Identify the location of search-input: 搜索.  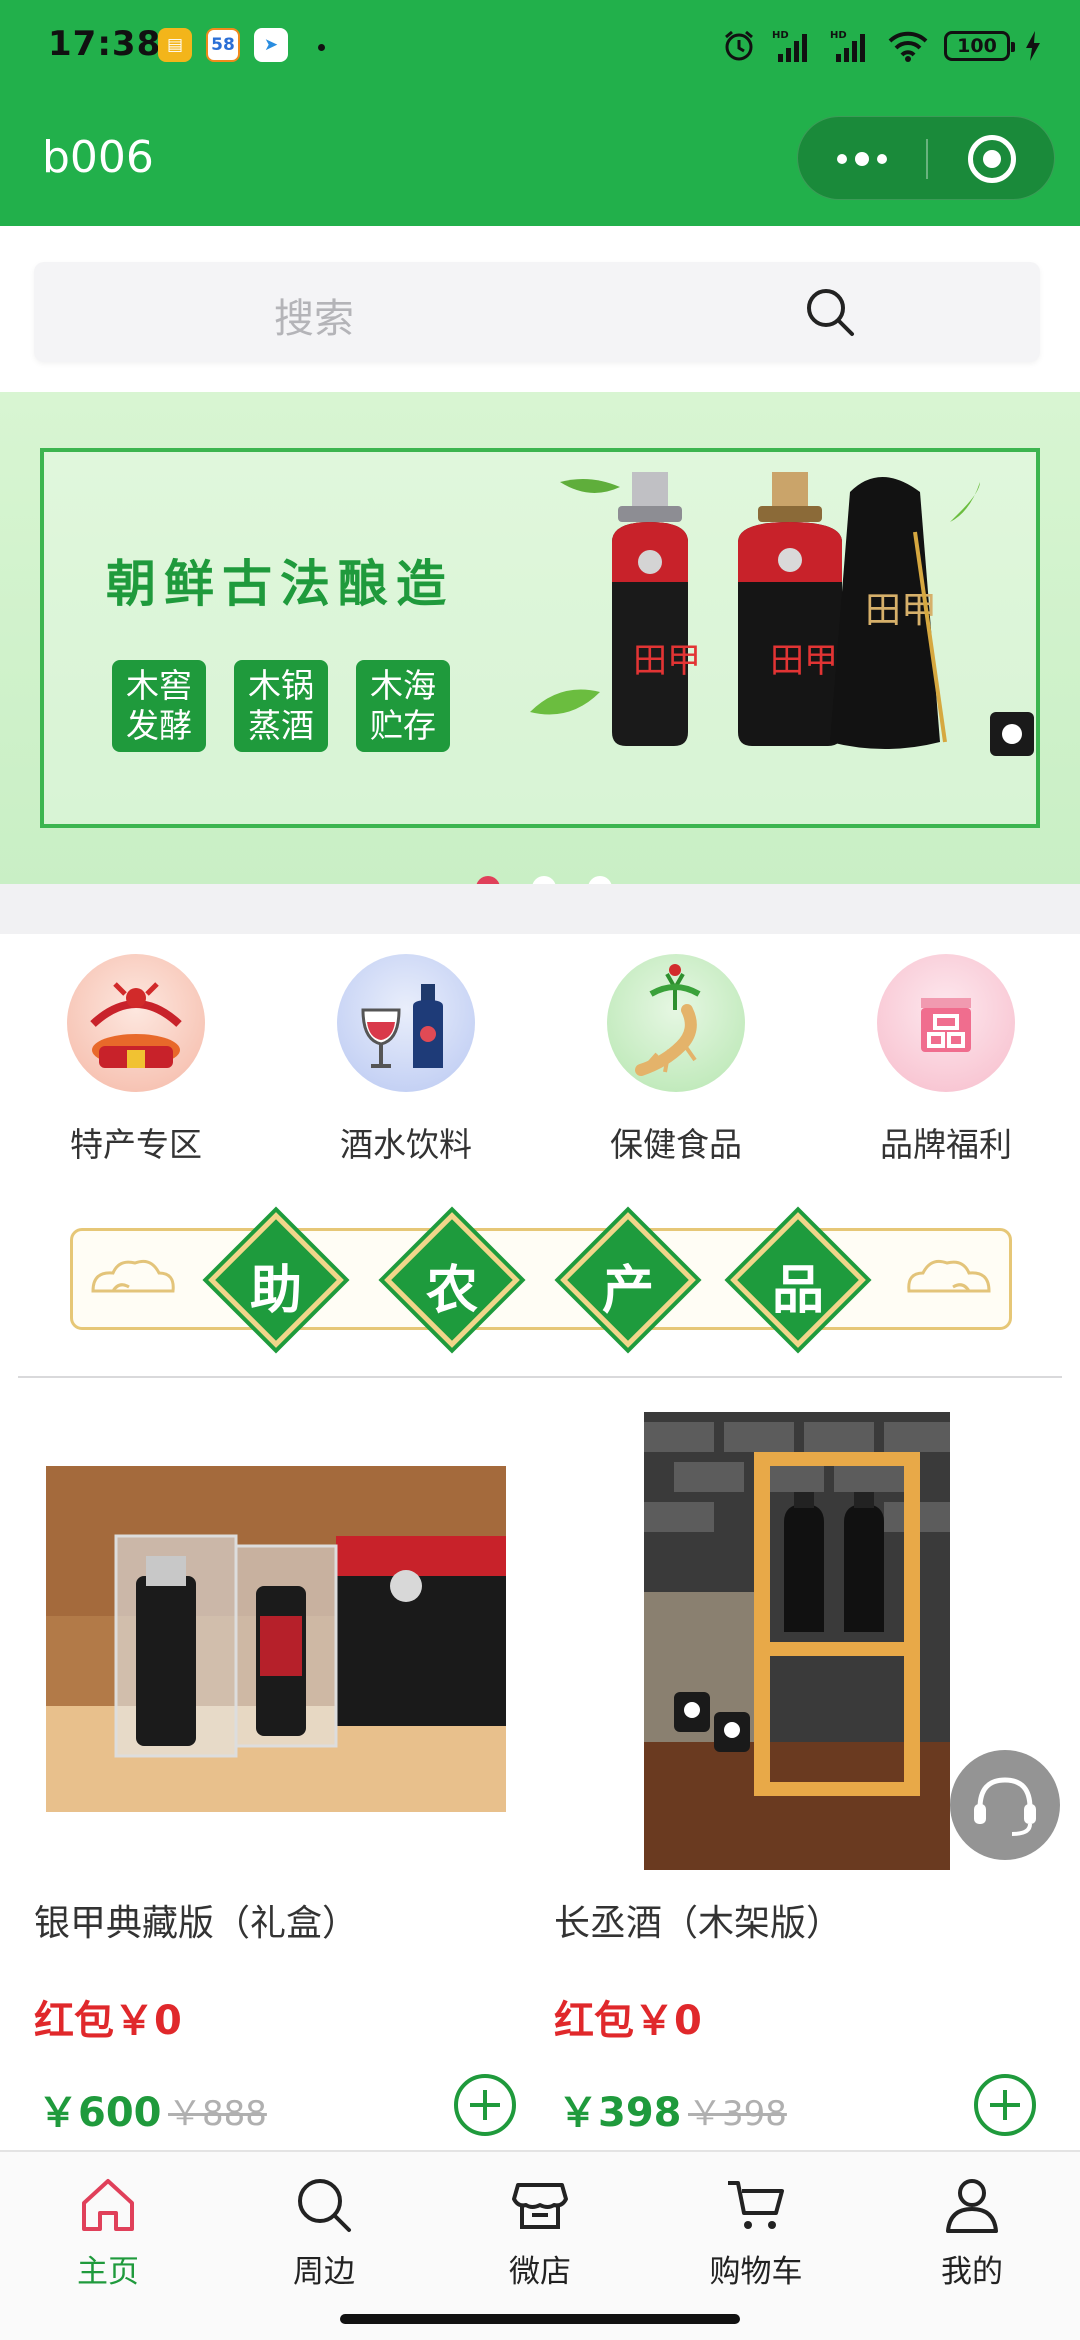
(537, 312).